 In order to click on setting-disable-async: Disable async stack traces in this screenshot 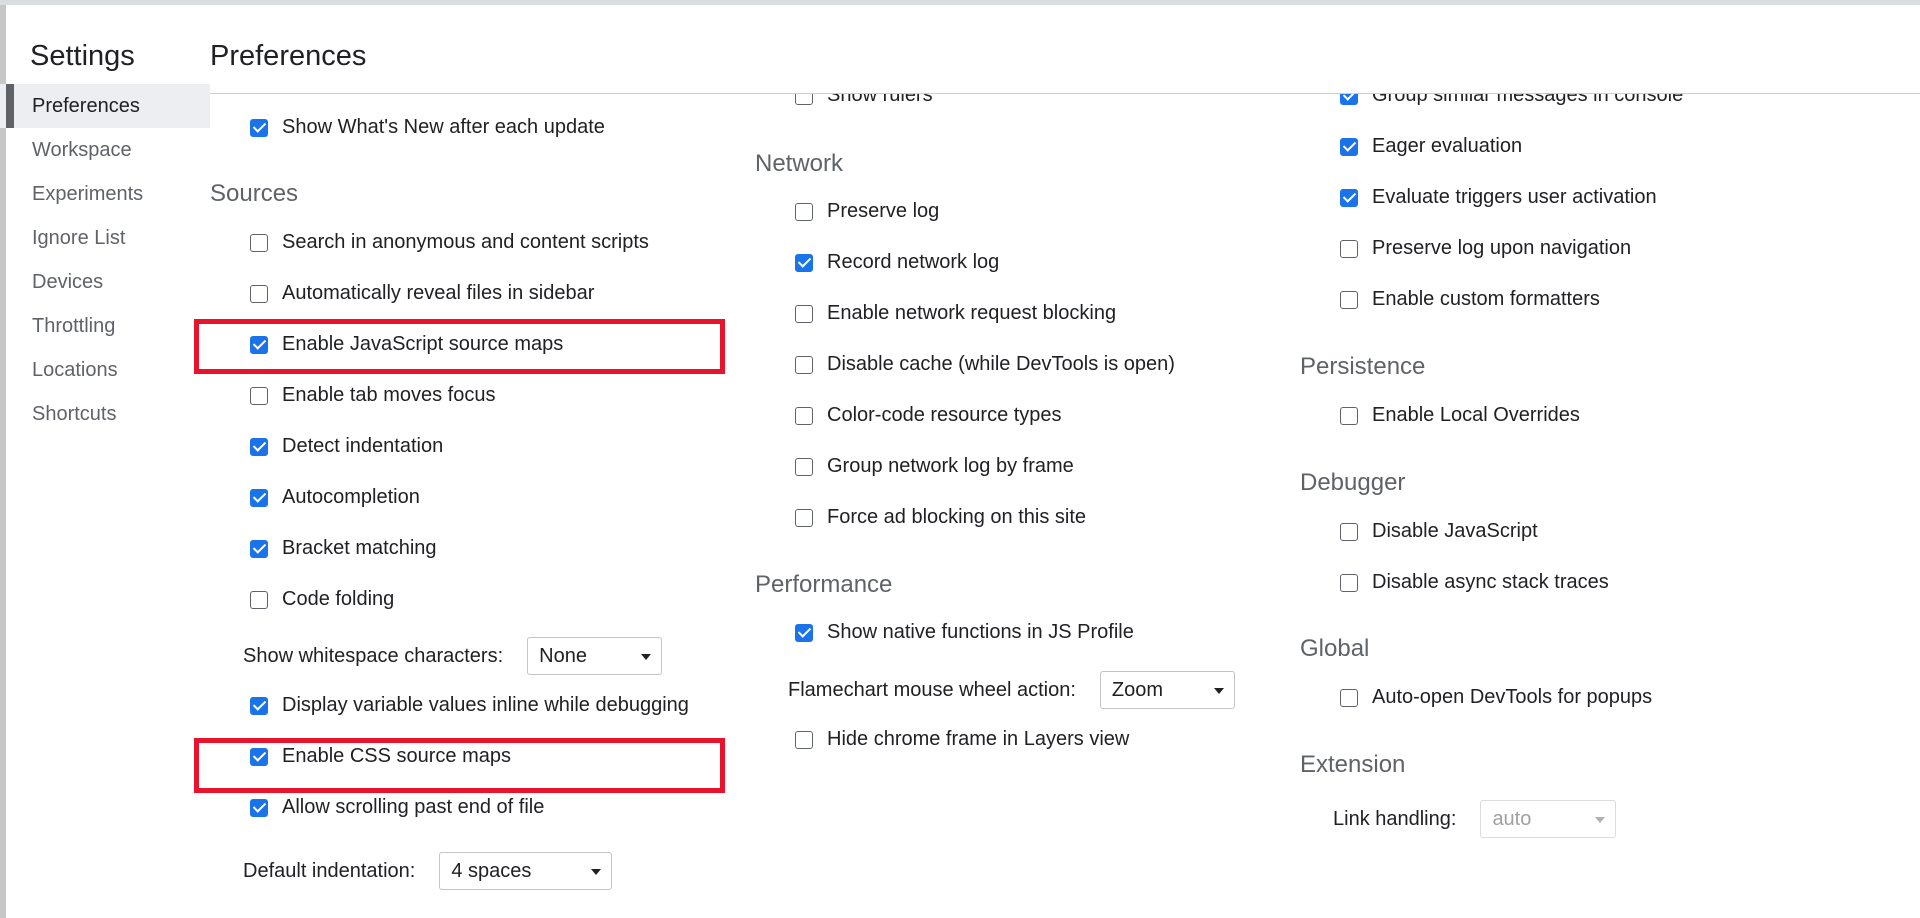, I will do `click(1474, 582)`.